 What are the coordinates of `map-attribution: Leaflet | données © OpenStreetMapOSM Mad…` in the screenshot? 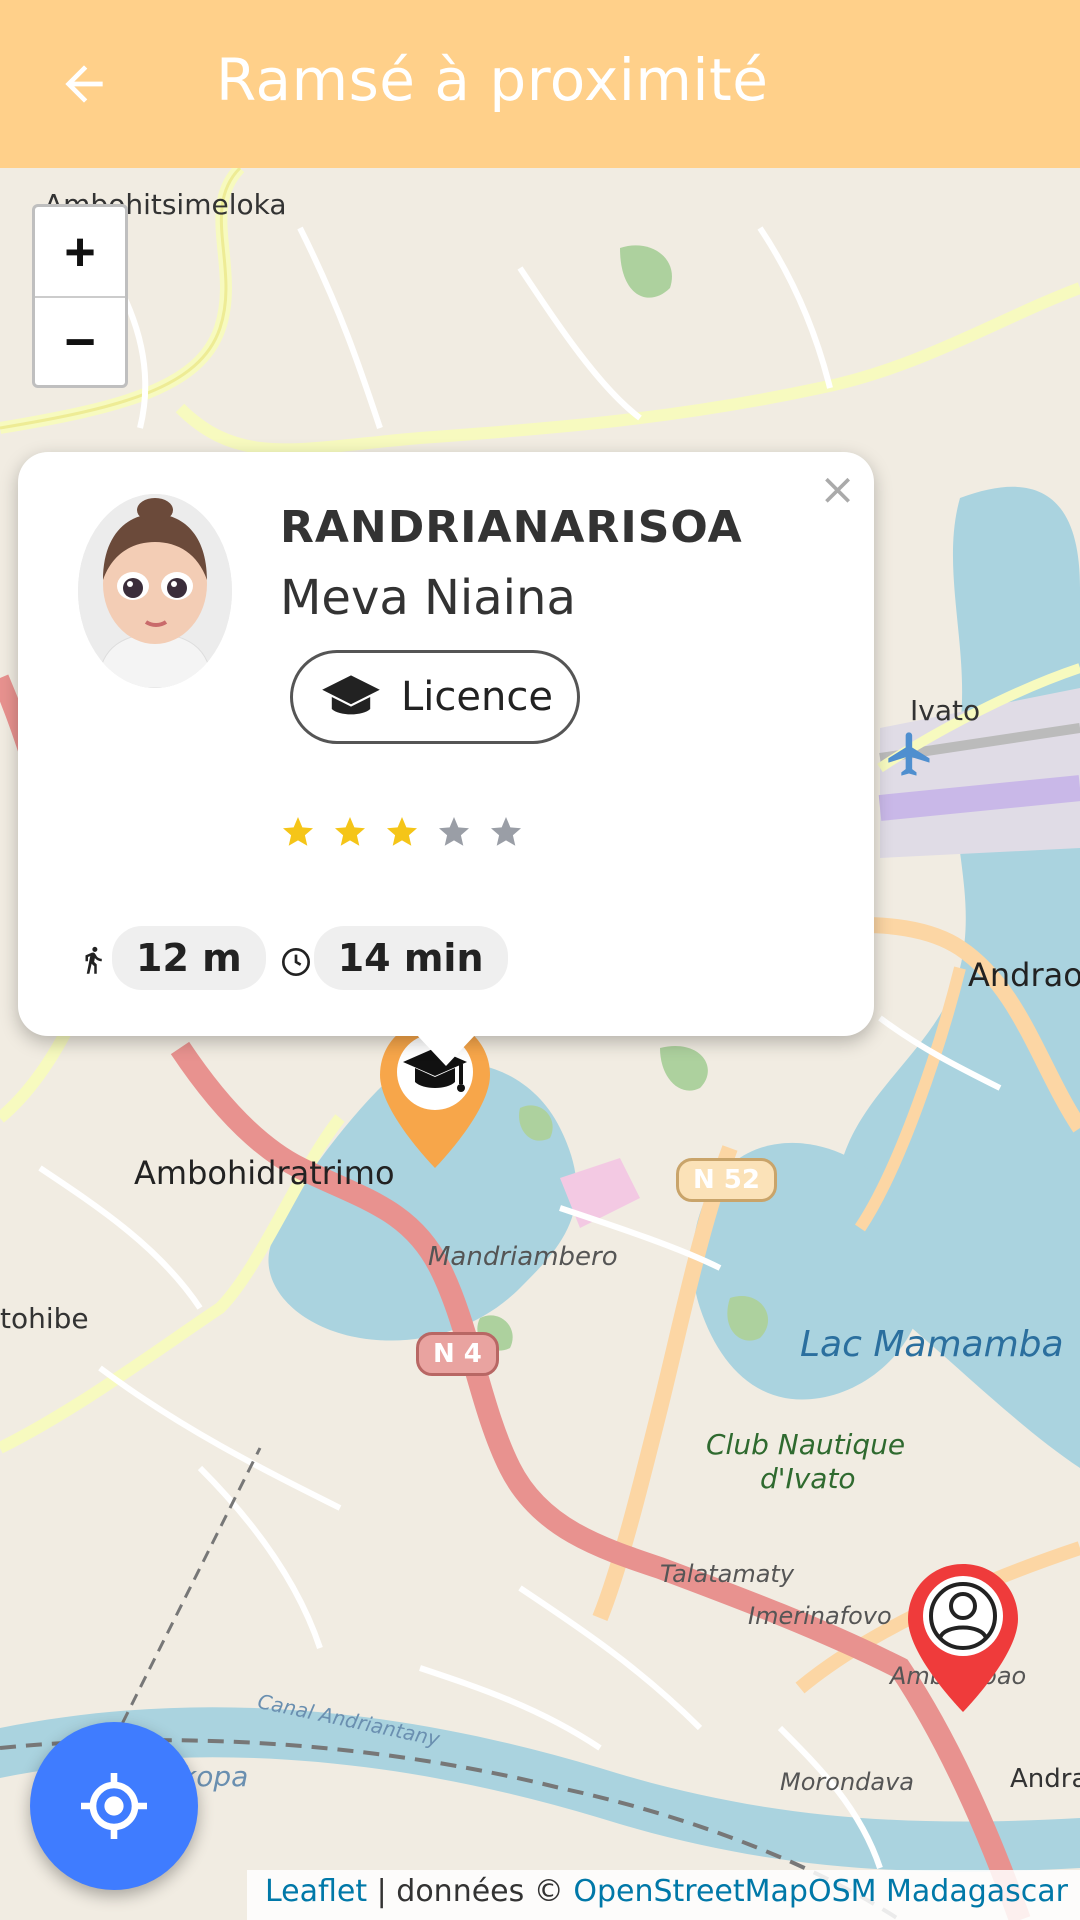 It's located at (663, 1895).